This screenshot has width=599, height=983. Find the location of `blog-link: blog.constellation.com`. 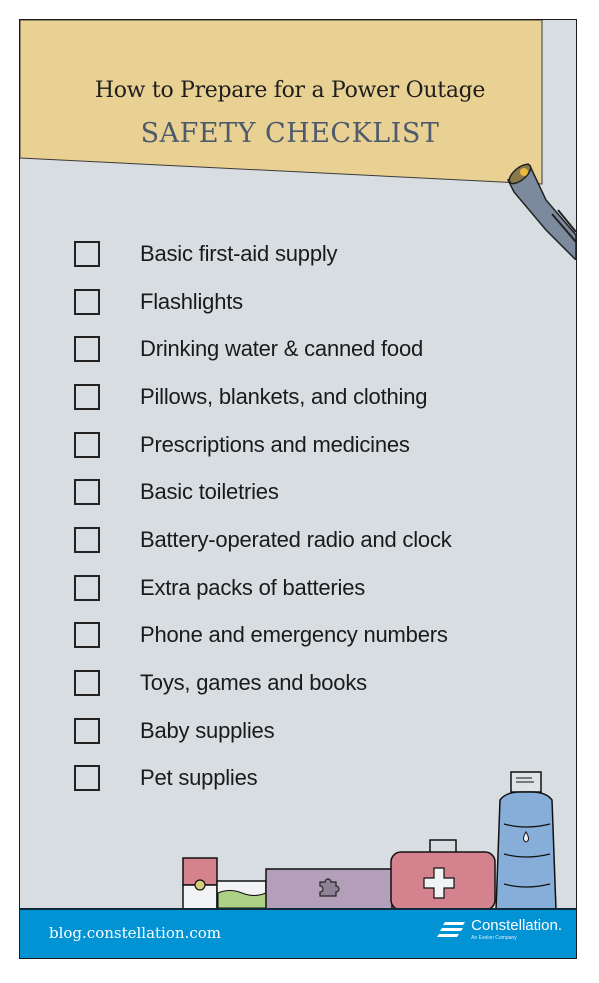

blog-link: blog.constellation.com is located at coordinates (135, 933).